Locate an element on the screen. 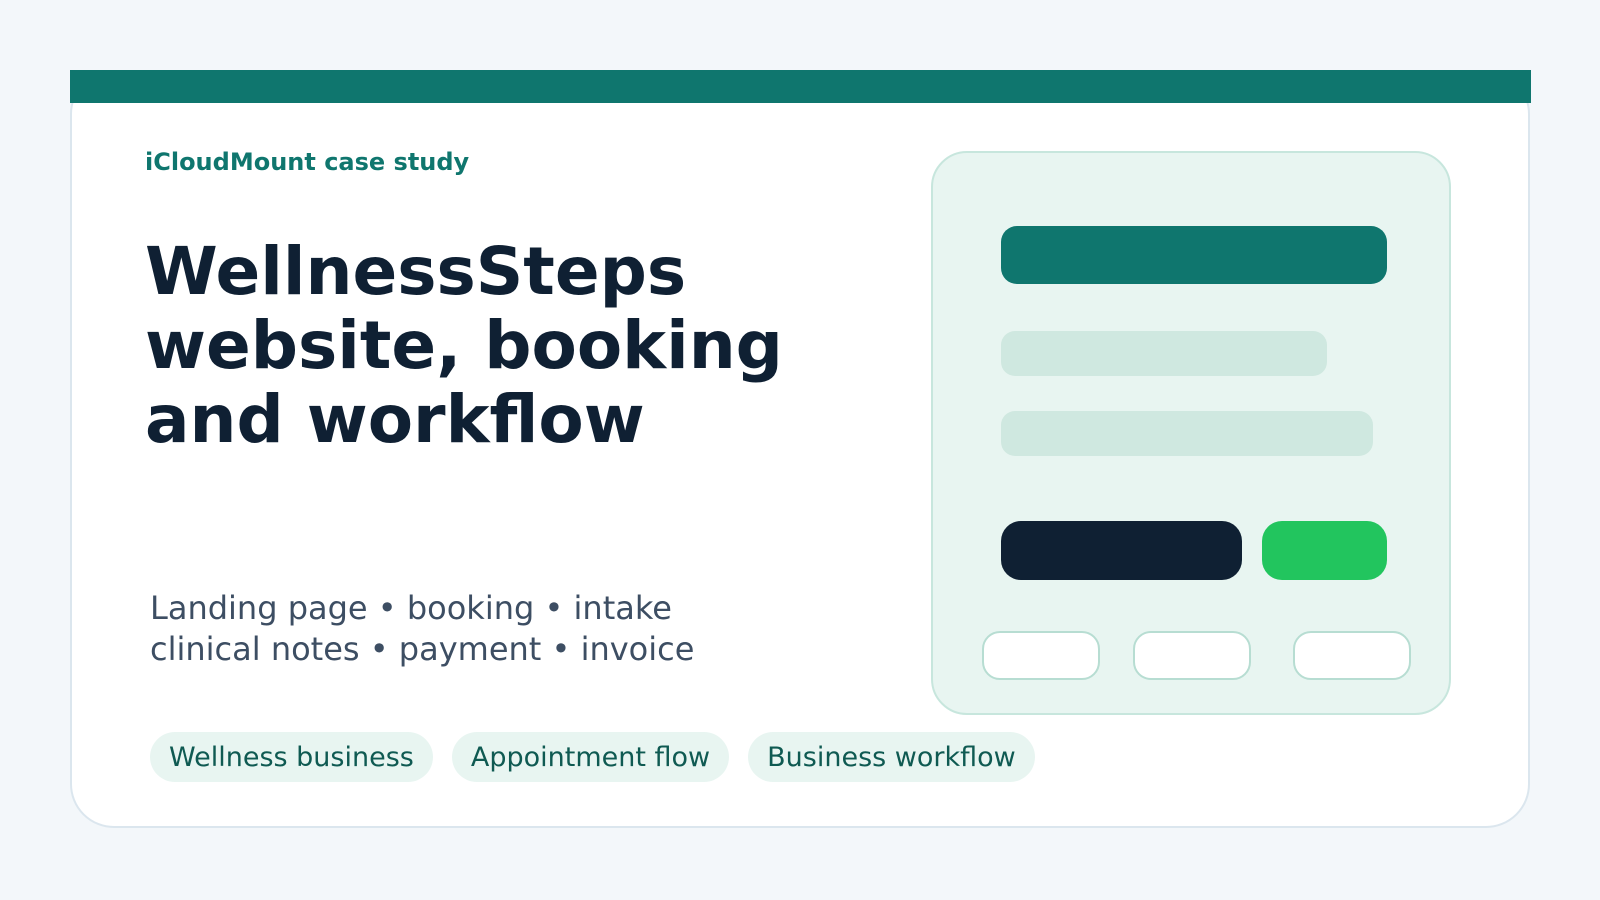 The width and height of the screenshot is (1600, 900). tag-business-workflow: Business workflow is located at coordinates (891, 757).